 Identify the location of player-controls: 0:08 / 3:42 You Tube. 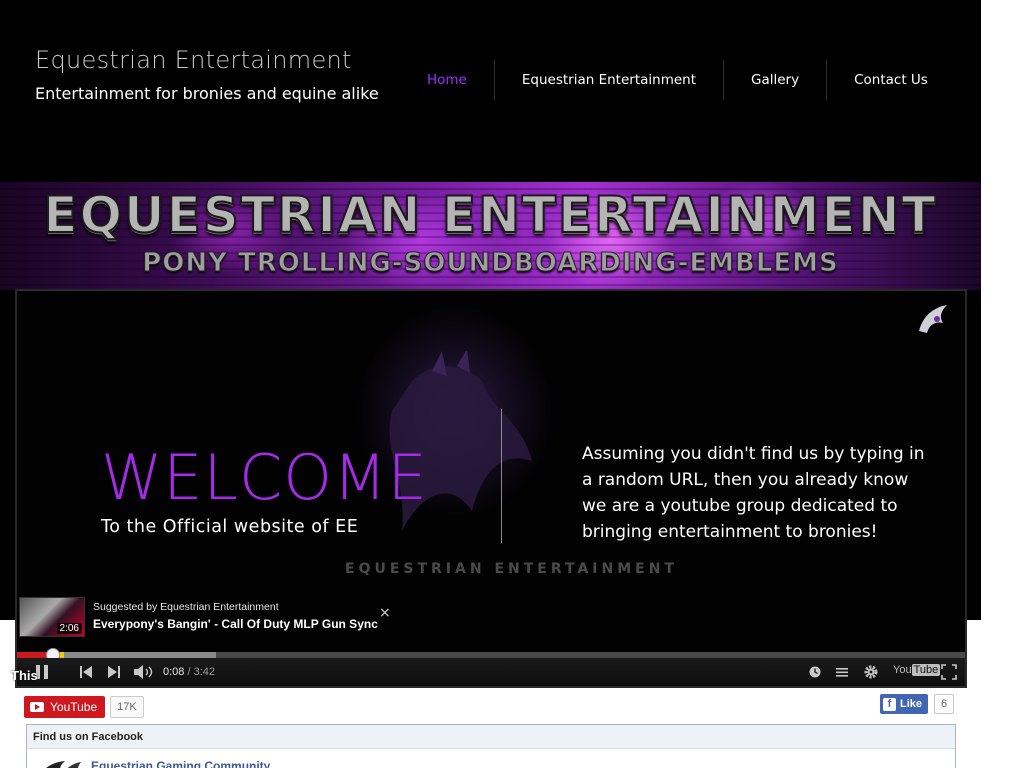
(491, 672).